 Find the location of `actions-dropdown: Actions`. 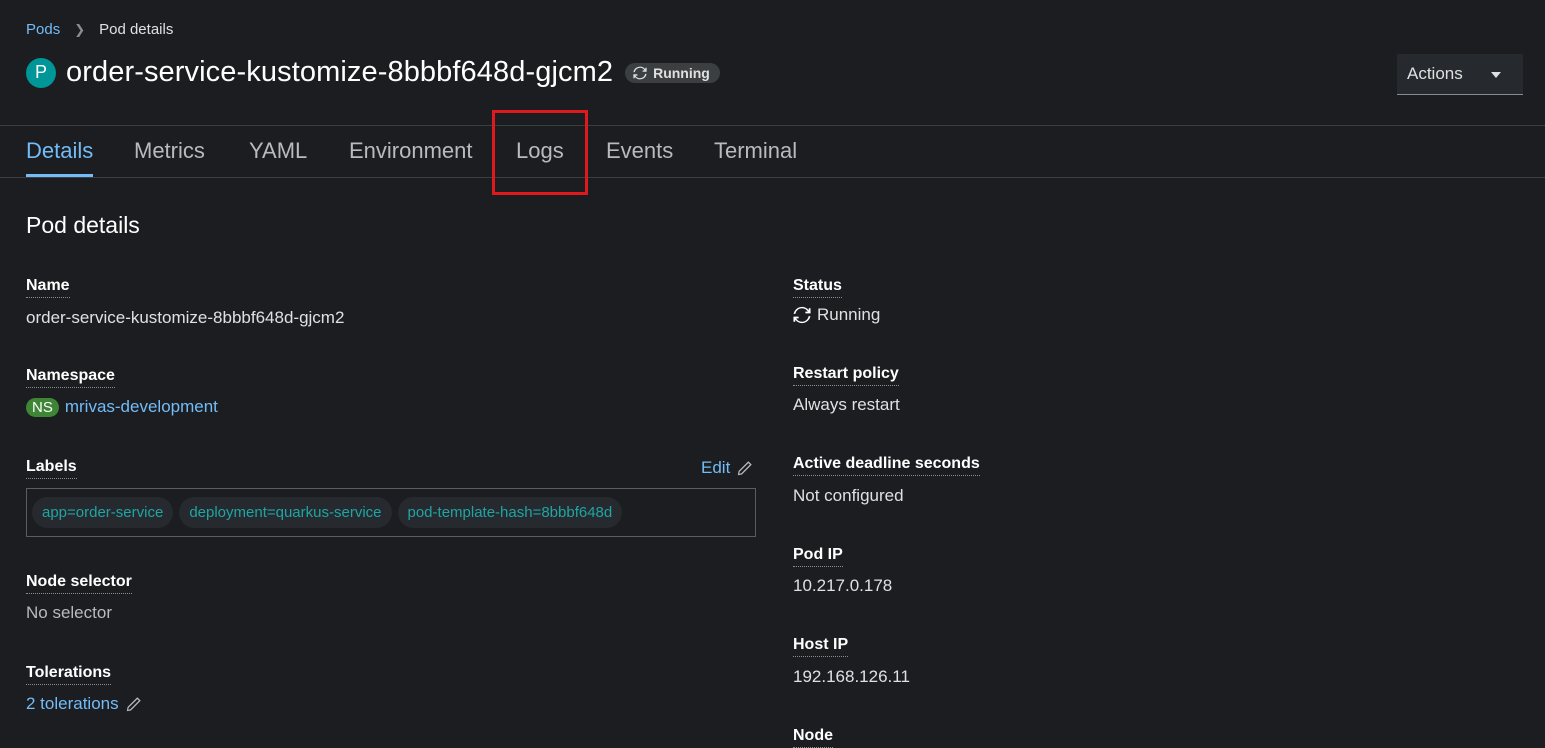

actions-dropdown: Actions is located at coordinates (1460, 74).